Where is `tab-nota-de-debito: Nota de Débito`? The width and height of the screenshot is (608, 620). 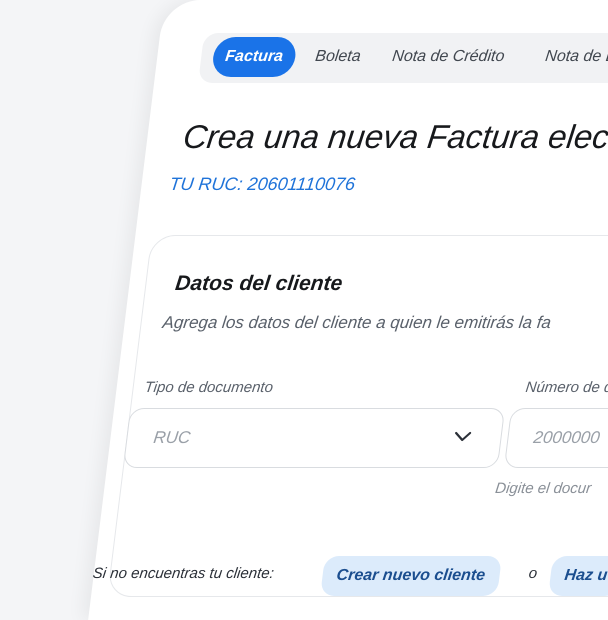
tab-nota-de-debito: Nota de Débito is located at coordinates (569, 57).